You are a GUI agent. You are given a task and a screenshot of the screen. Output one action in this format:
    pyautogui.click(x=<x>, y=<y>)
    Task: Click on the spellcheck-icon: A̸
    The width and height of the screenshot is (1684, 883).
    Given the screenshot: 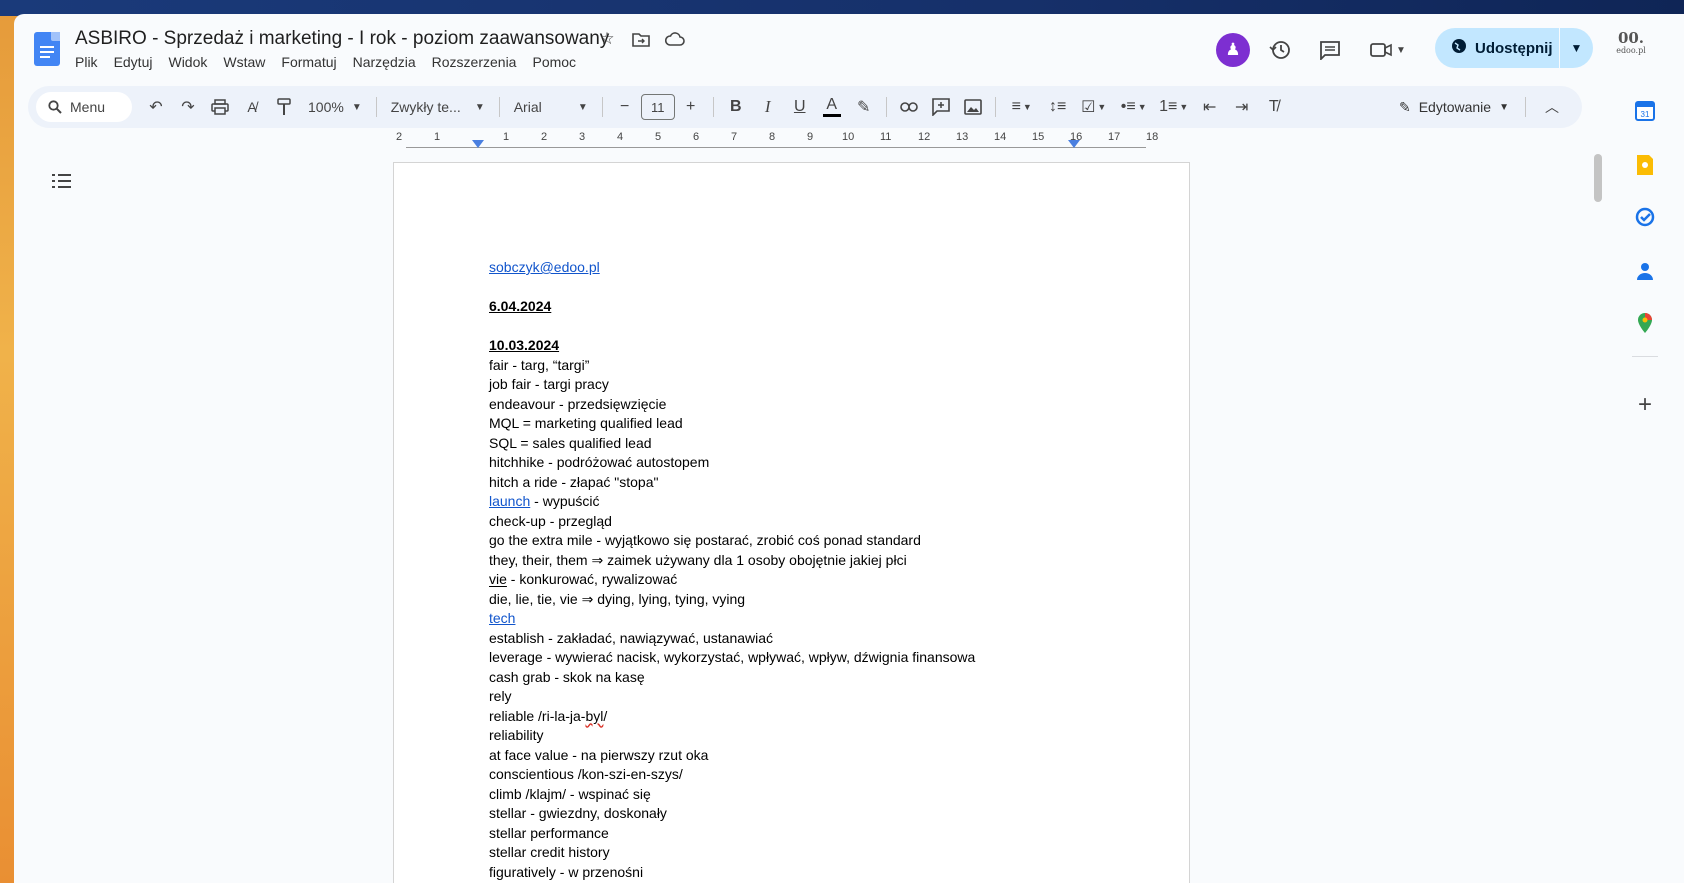 What is the action you would take?
    pyautogui.click(x=252, y=107)
    